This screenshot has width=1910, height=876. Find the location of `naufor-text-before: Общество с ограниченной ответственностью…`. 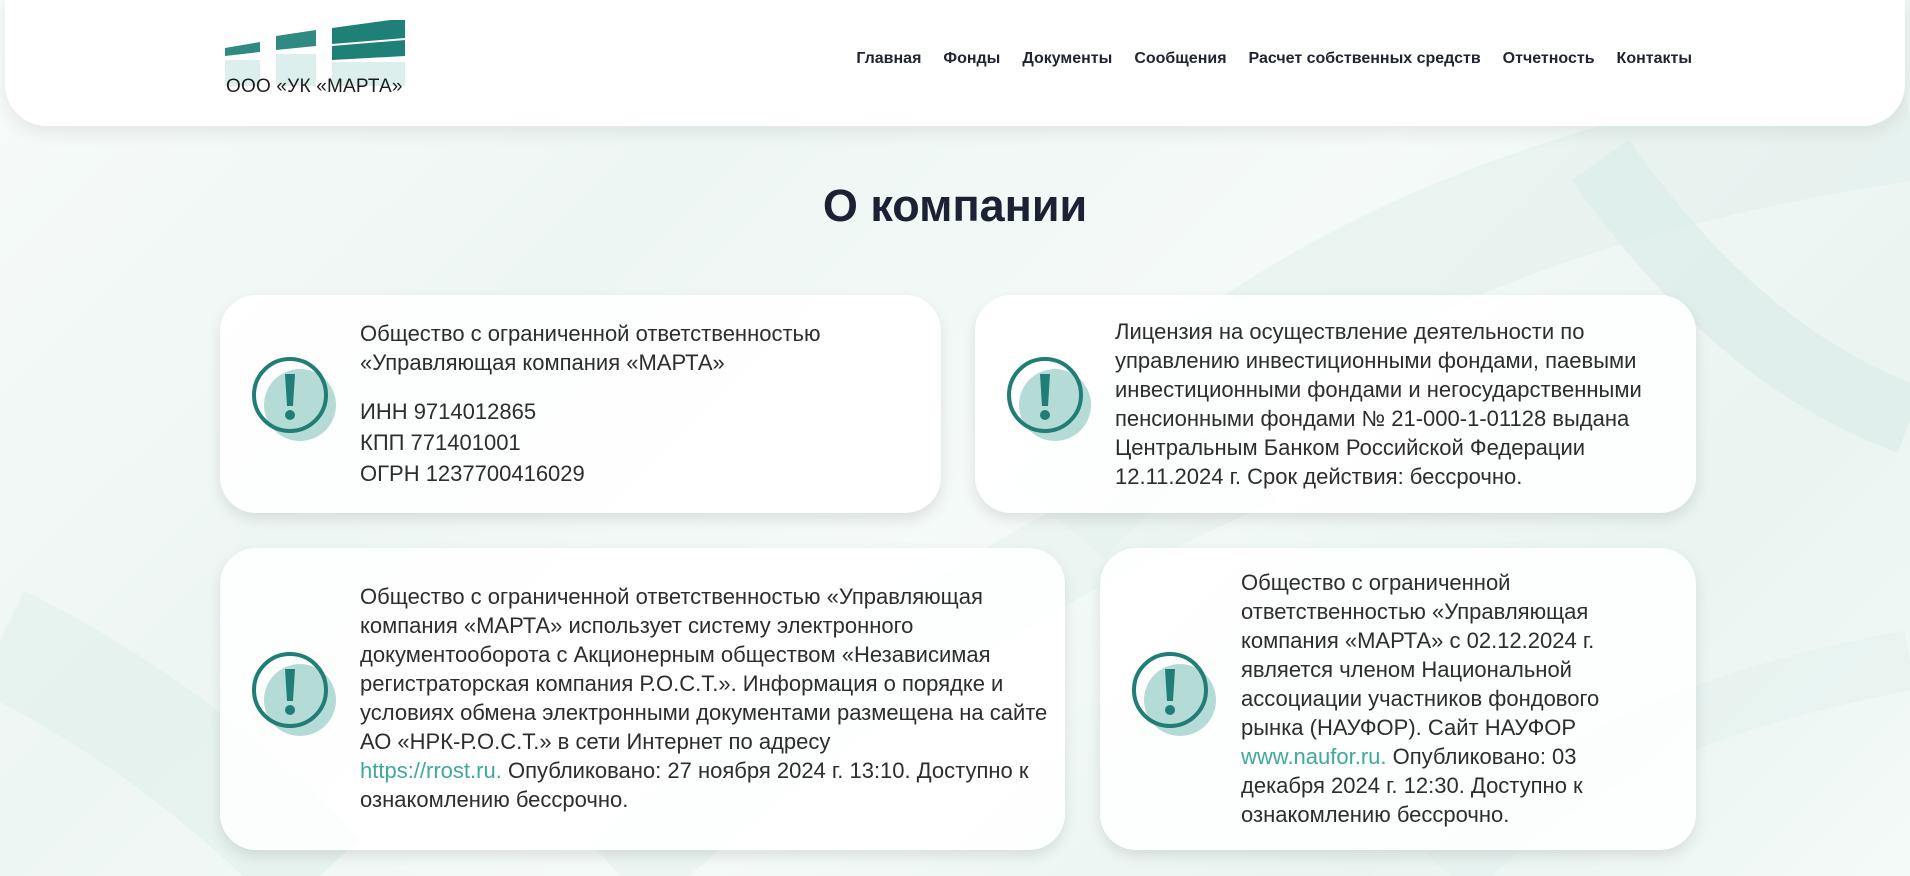

naufor-text-before: Общество с ограниченной ответственностью… is located at coordinates (1420, 655).